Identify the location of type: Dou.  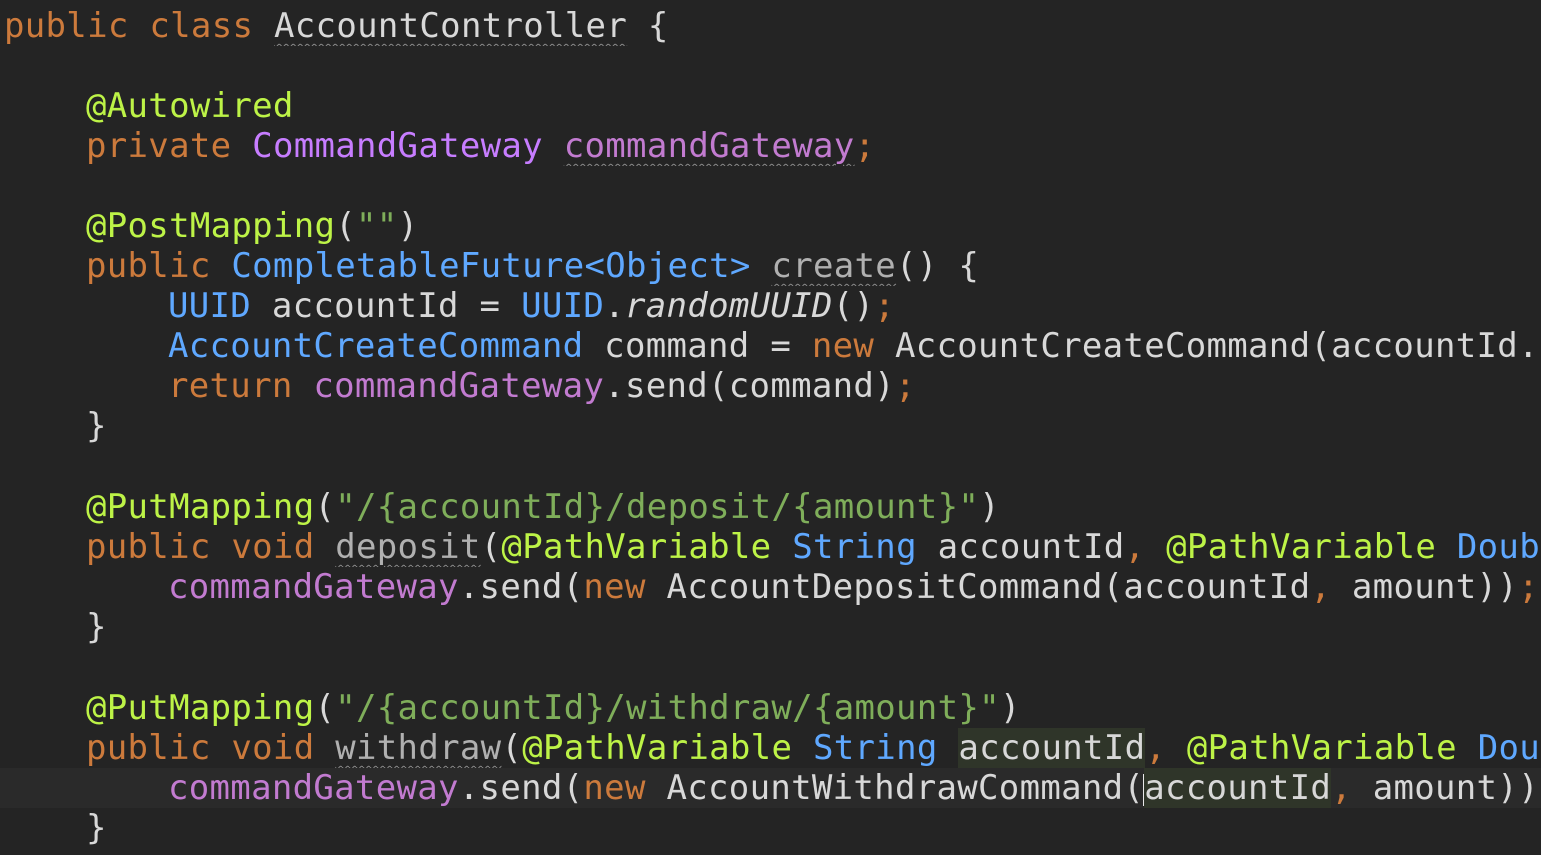
(1508, 748).